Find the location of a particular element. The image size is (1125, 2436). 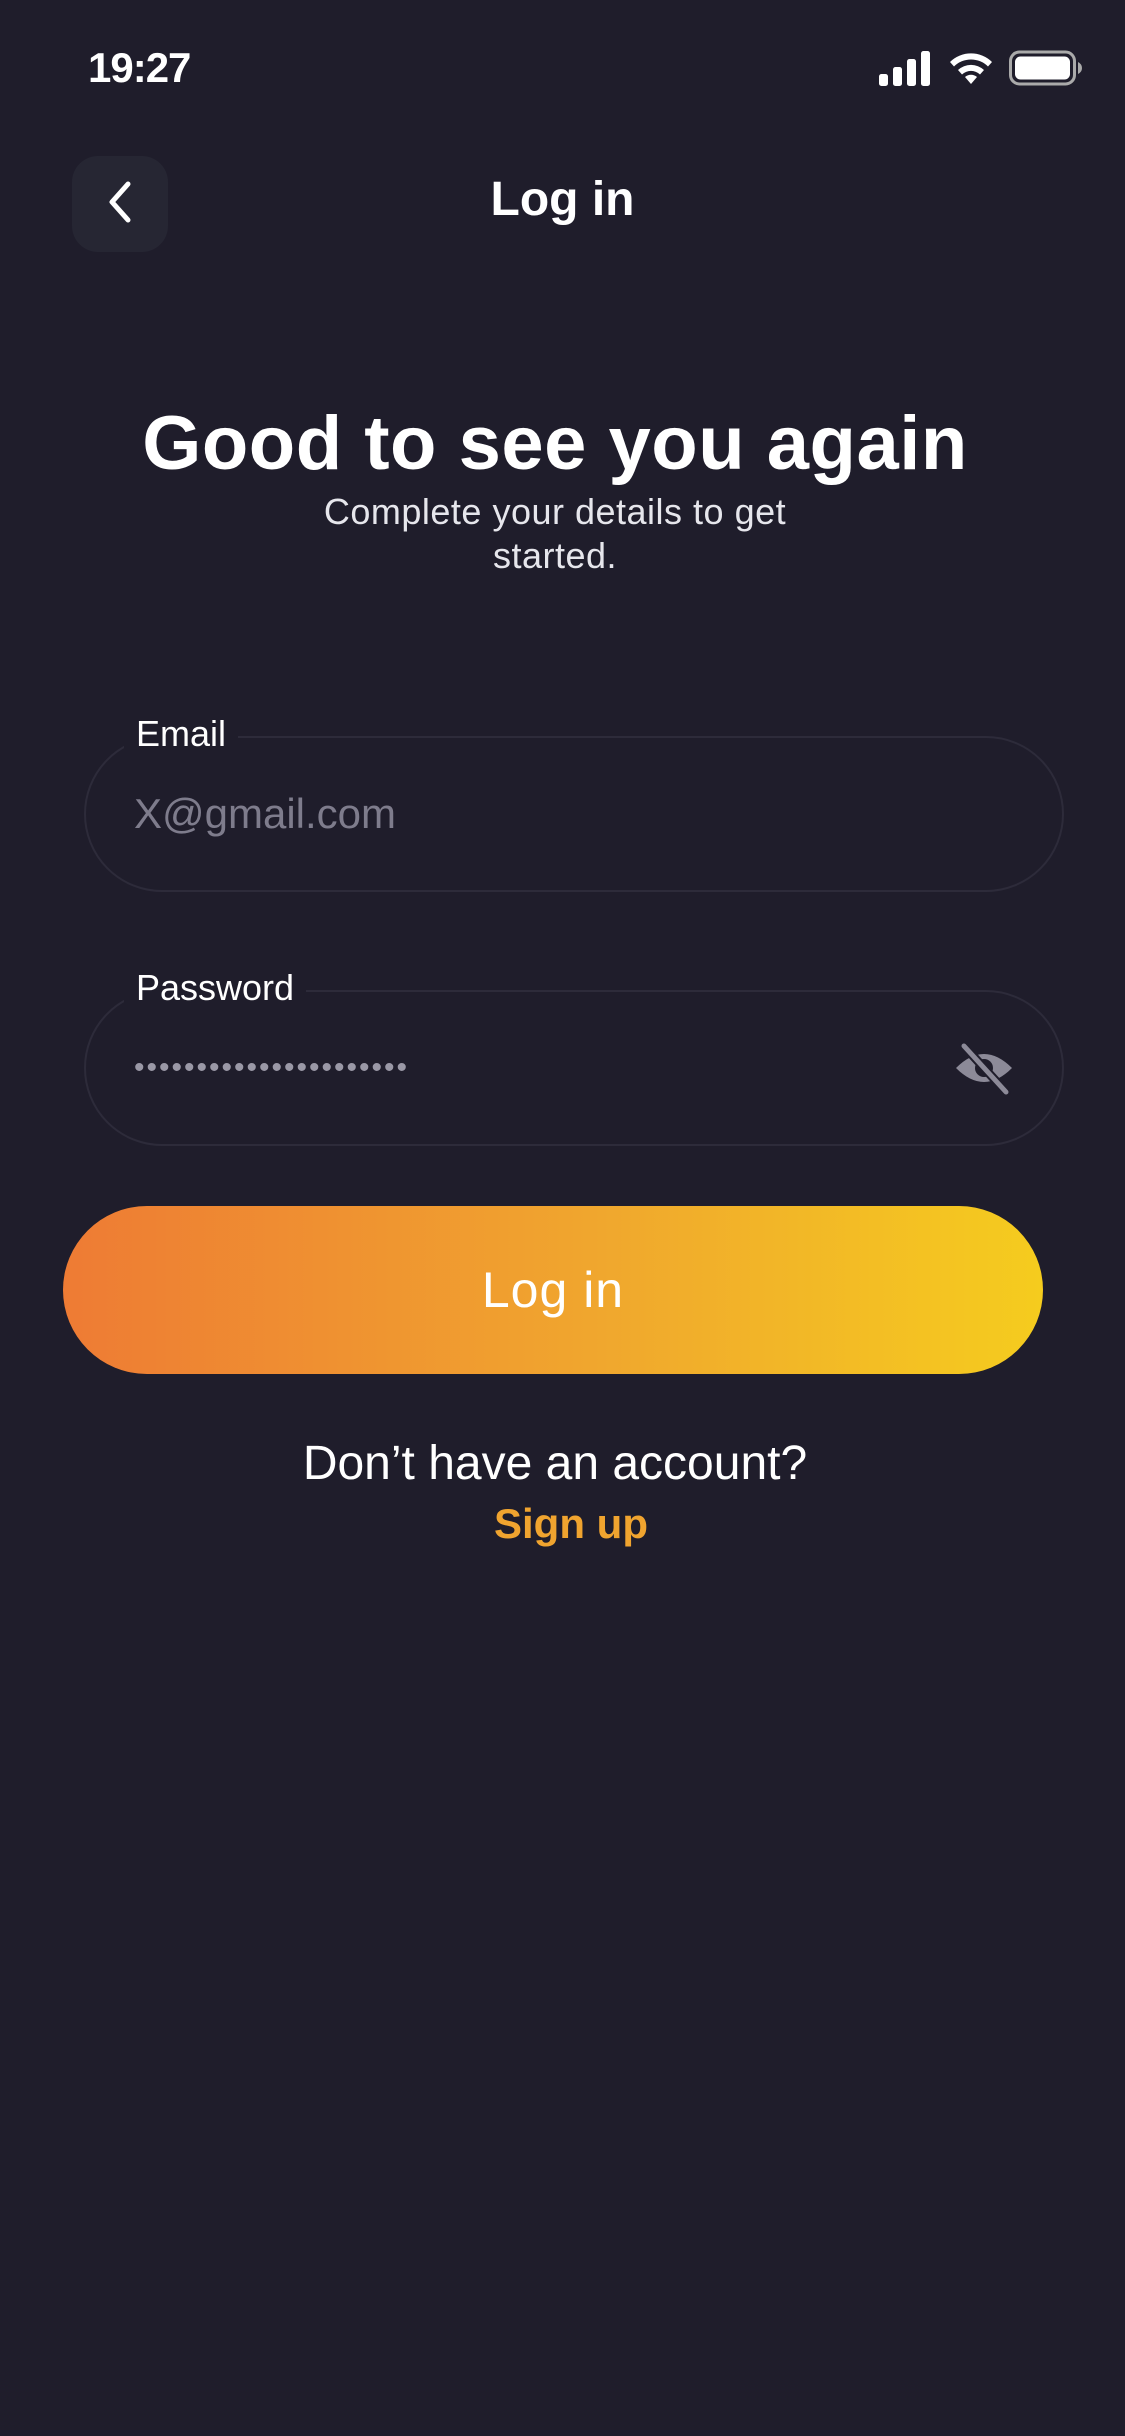

login-button: Log in is located at coordinates (553, 1290).